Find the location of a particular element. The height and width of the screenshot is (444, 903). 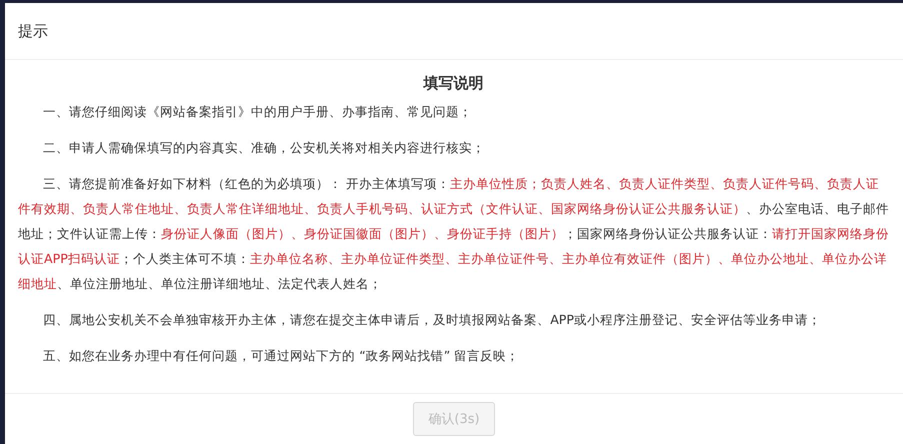

instruction-paragraph: 二、申请人需确保填写的内容真实、准确，公安机关将对相关内容进行核实； is located at coordinates (264, 148).